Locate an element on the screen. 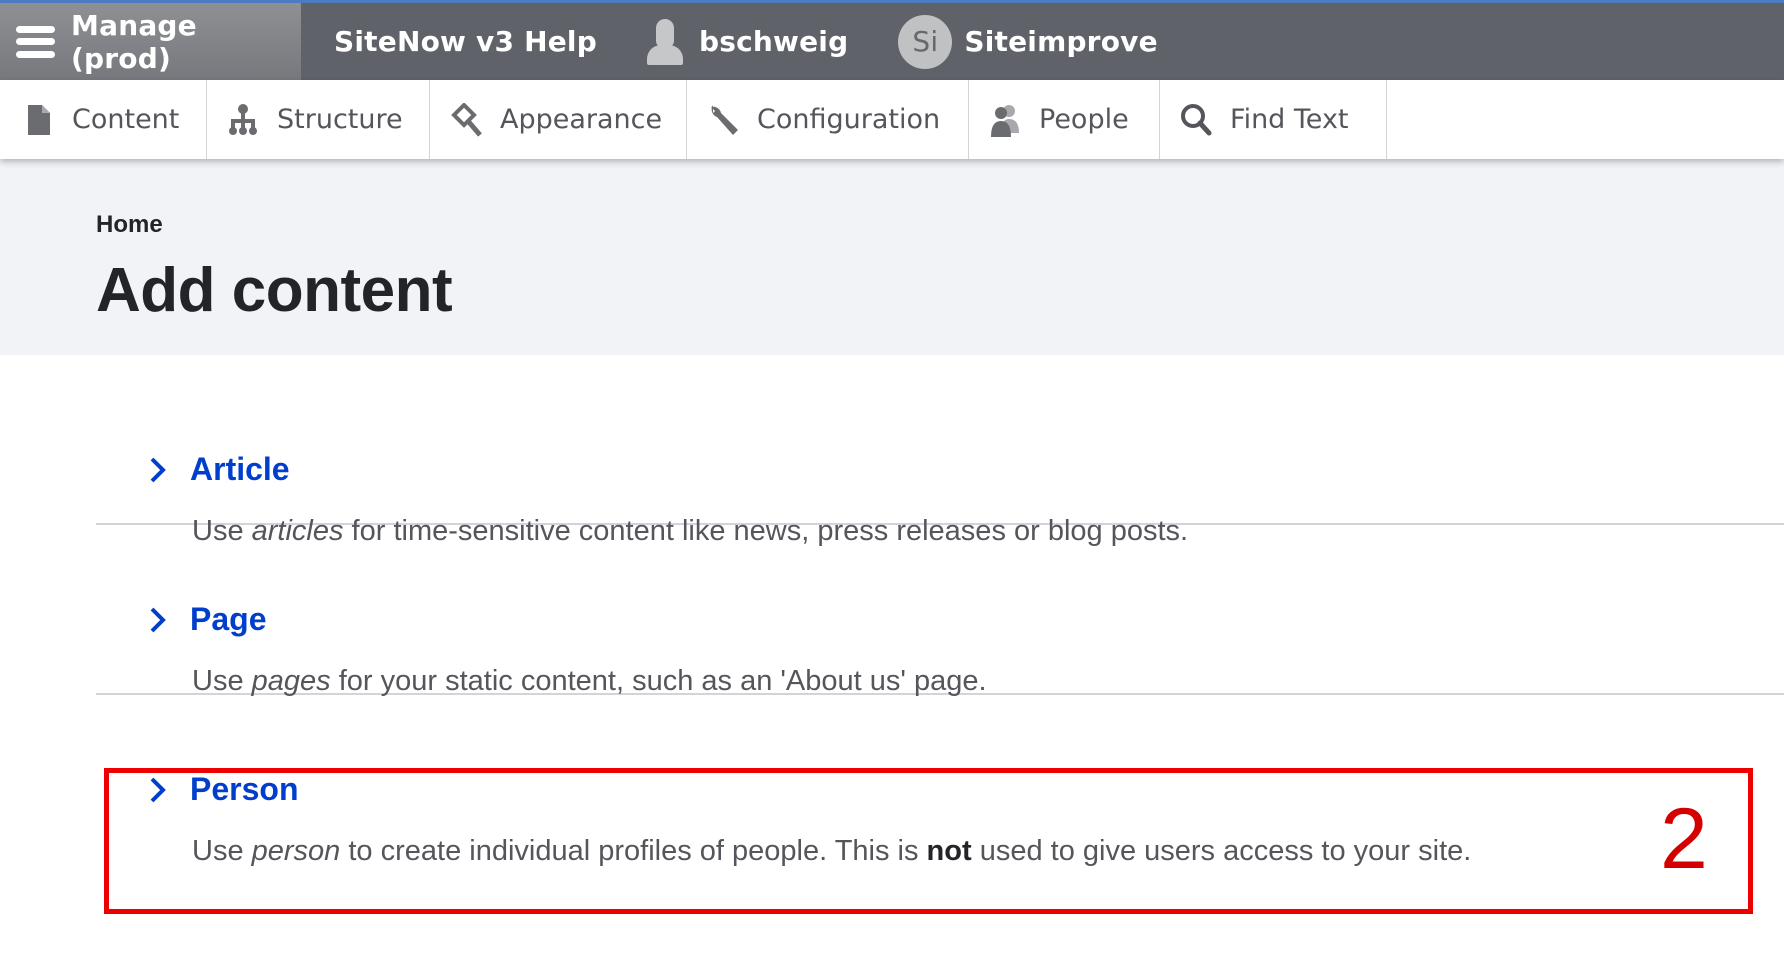 This screenshot has width=1784, height=966. siteimprove-button: Si Siteimprove is located at coordinates (1028, 41).